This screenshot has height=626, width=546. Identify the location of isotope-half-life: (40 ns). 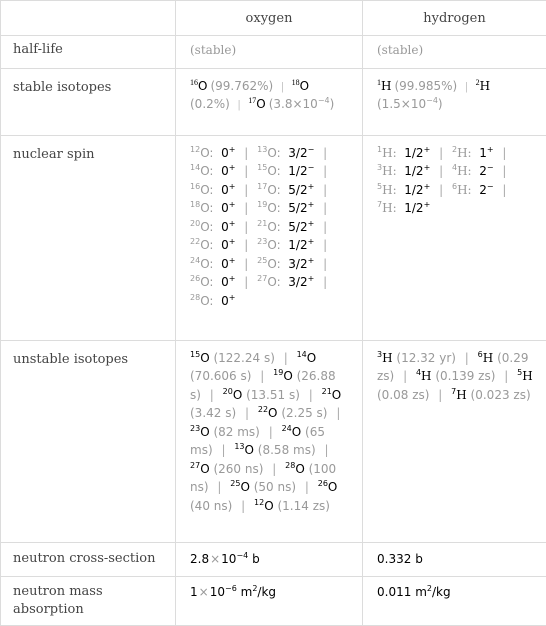
(211, 506).